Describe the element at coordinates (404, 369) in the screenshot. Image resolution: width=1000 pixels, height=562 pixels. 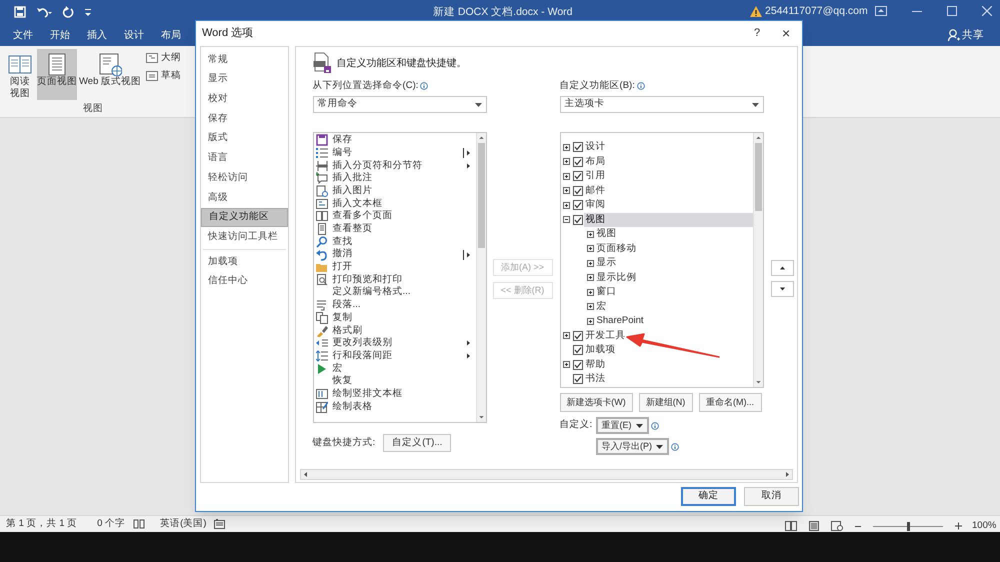
I see `command-item: 宏` at that location.